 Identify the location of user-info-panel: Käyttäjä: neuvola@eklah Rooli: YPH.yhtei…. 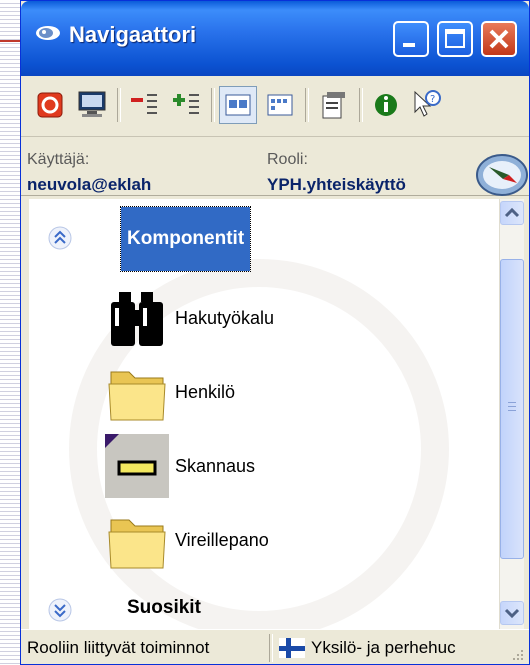
(275, 166).